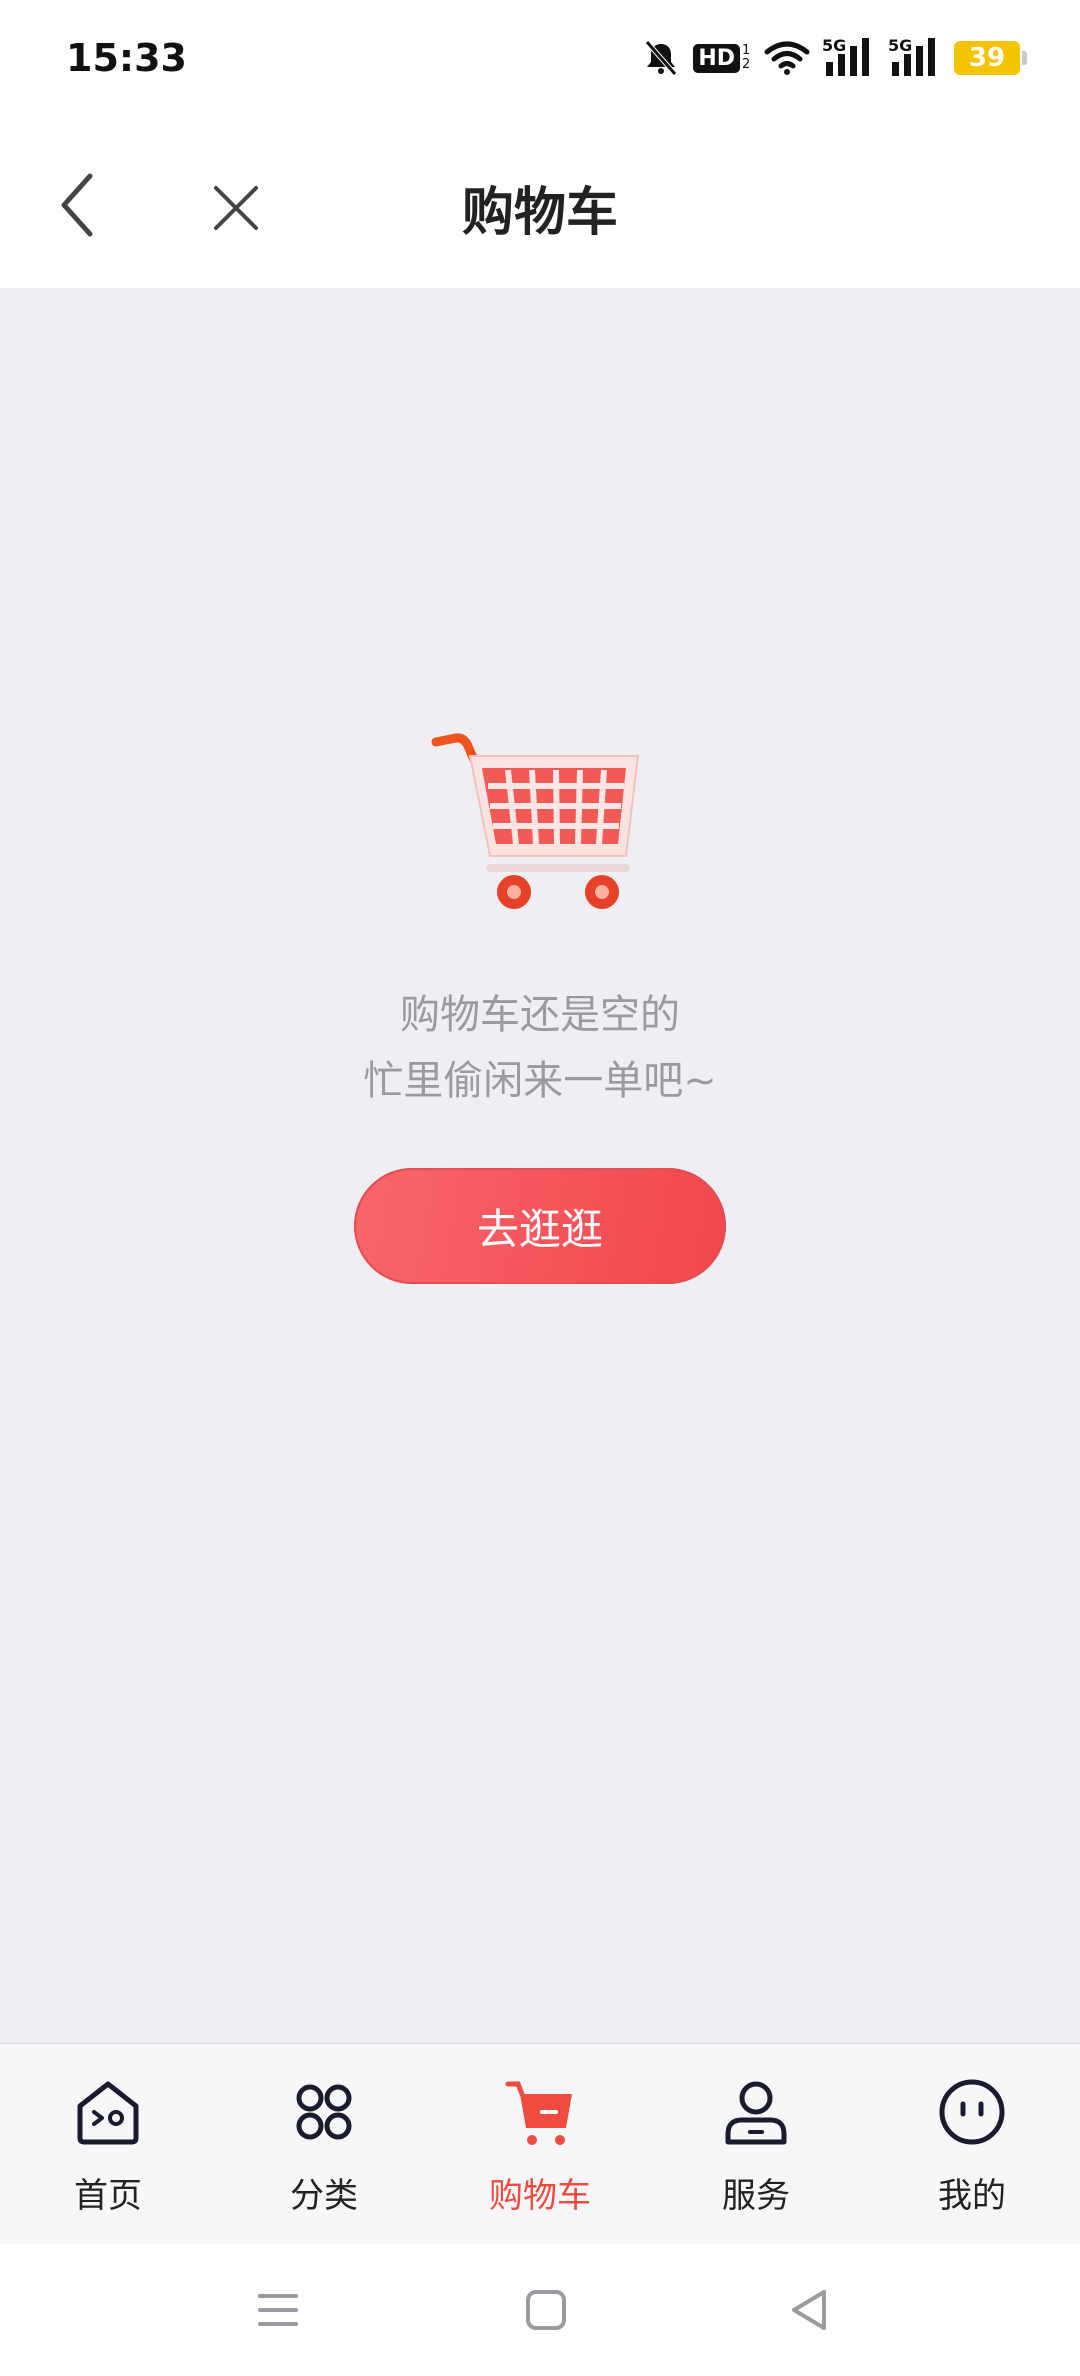  Describe the element at coordinates (540, 1081) in the screenshot. I see `empty-submessage: 忙里偷闲来一单吧~` at that location.